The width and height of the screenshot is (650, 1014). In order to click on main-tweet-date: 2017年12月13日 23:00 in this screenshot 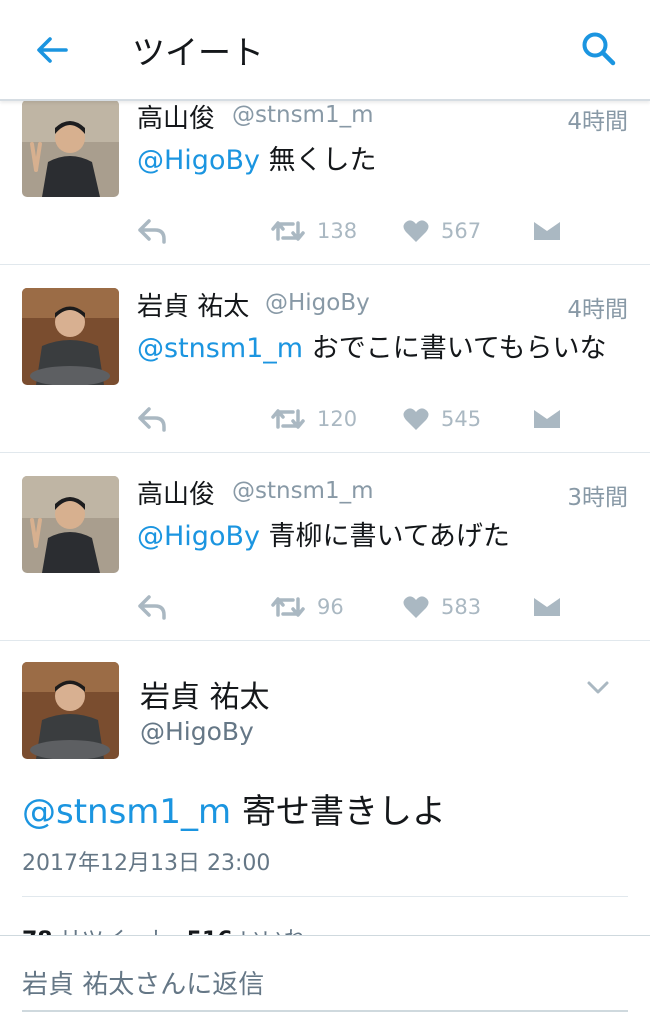, I will do `click(146, 863)`.